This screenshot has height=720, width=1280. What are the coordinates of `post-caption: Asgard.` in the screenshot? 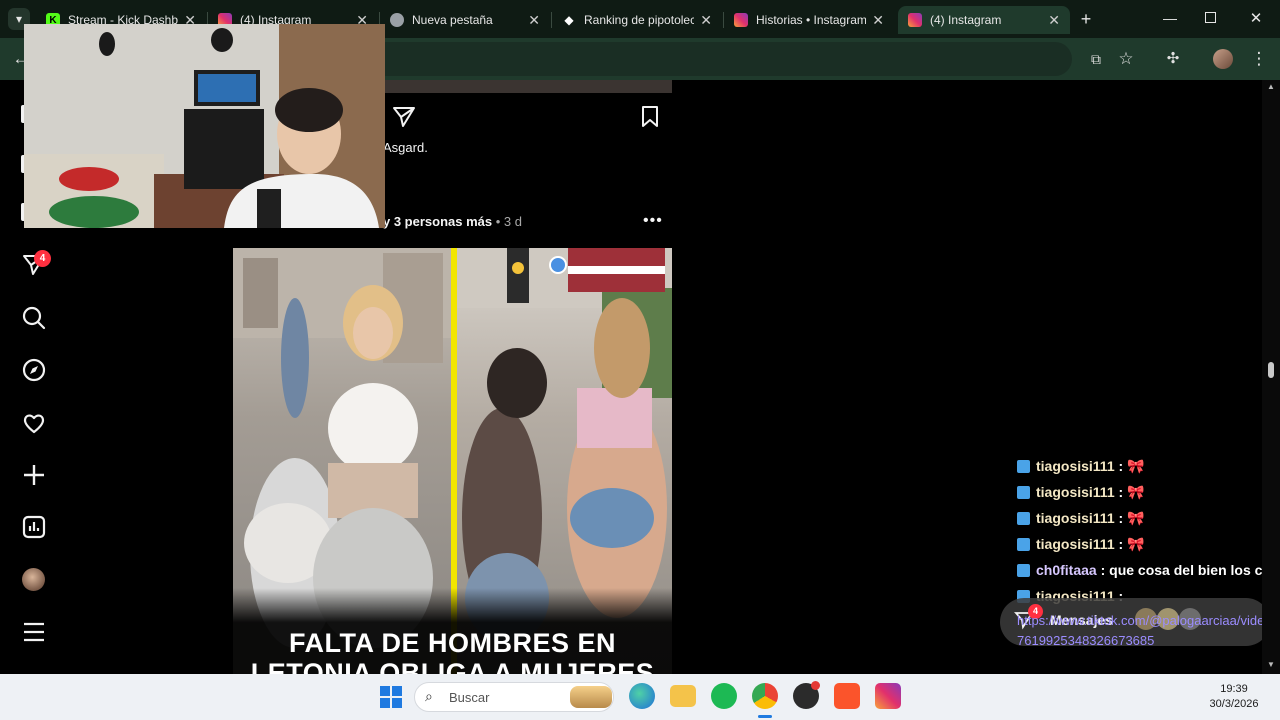 It's located at (405, 147).